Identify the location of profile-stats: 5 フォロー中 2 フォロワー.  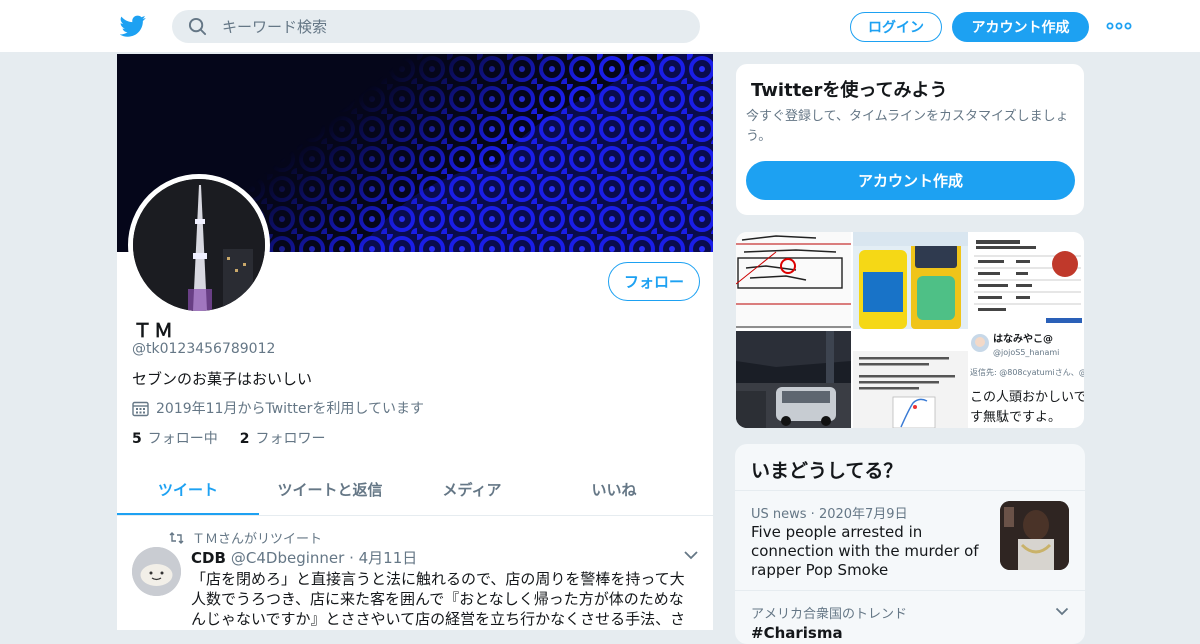
(229, 438).